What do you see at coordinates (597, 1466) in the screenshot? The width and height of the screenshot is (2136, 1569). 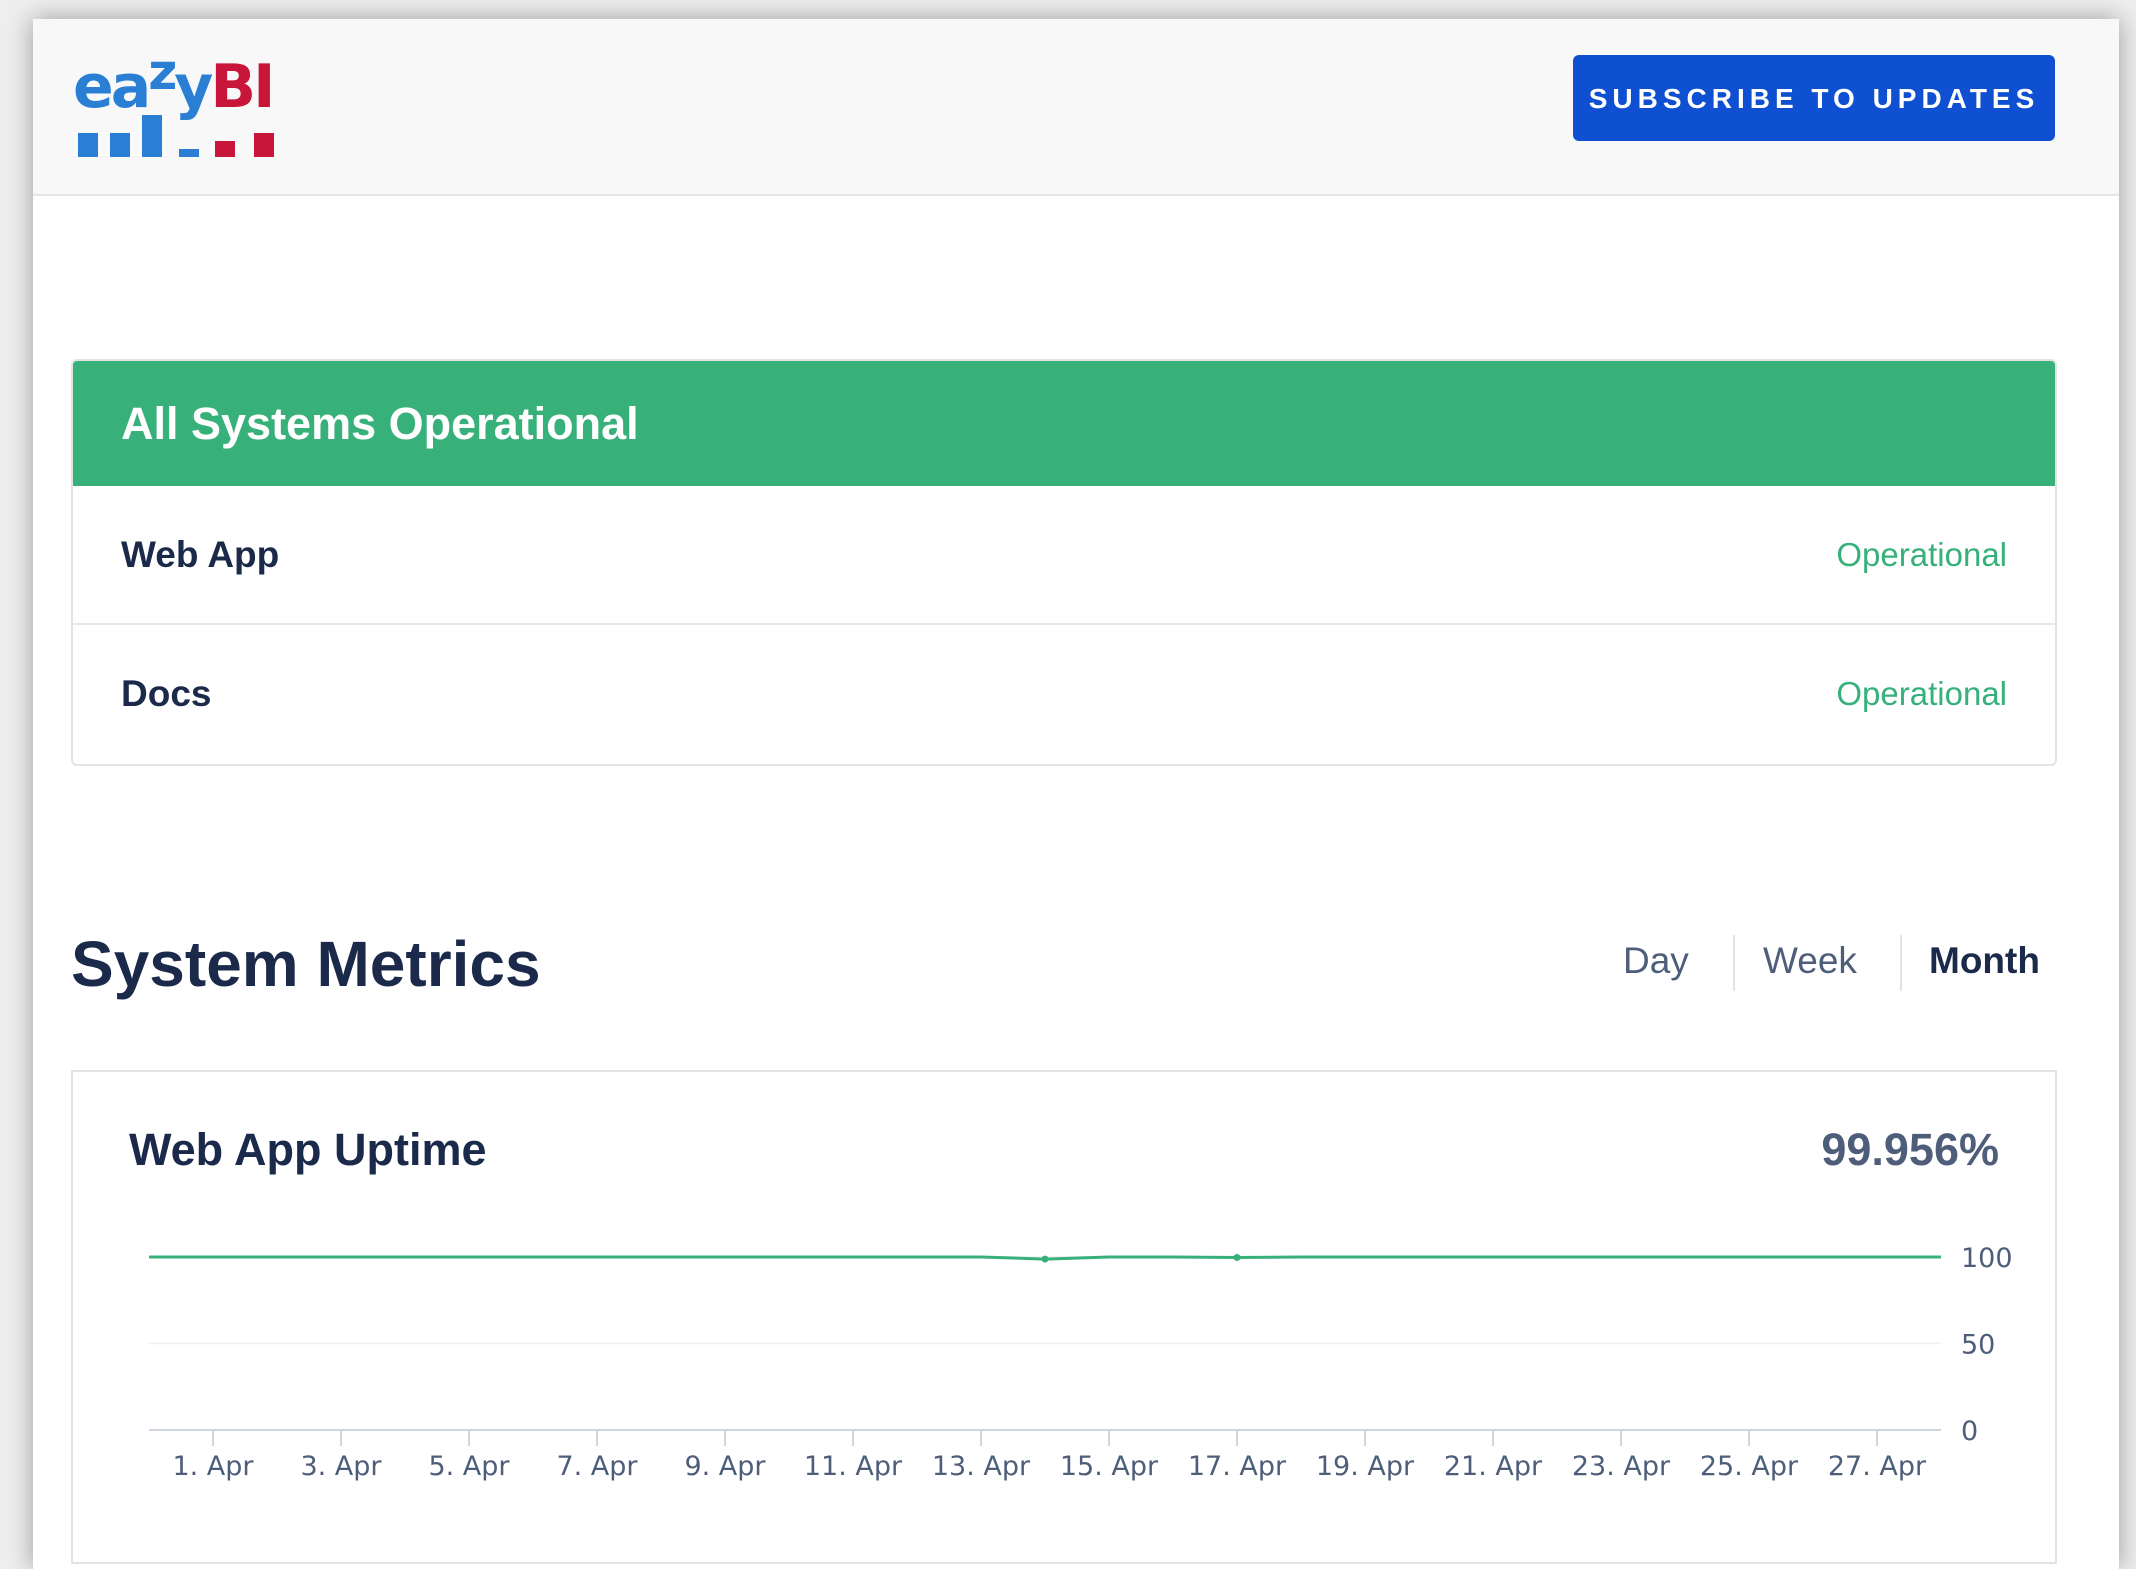 I see `x-tick-label: 7. Apr` at bounding box center [597, 1466].